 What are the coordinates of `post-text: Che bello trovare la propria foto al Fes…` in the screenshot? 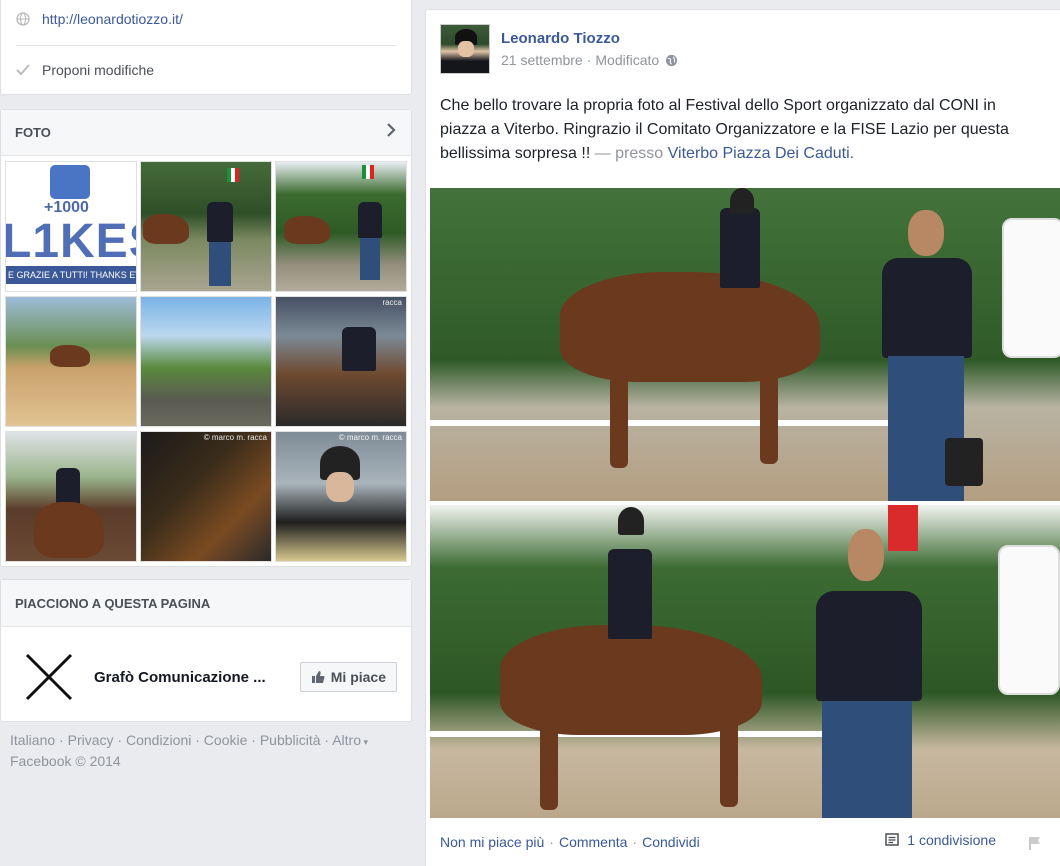 It's located at (740, 130).